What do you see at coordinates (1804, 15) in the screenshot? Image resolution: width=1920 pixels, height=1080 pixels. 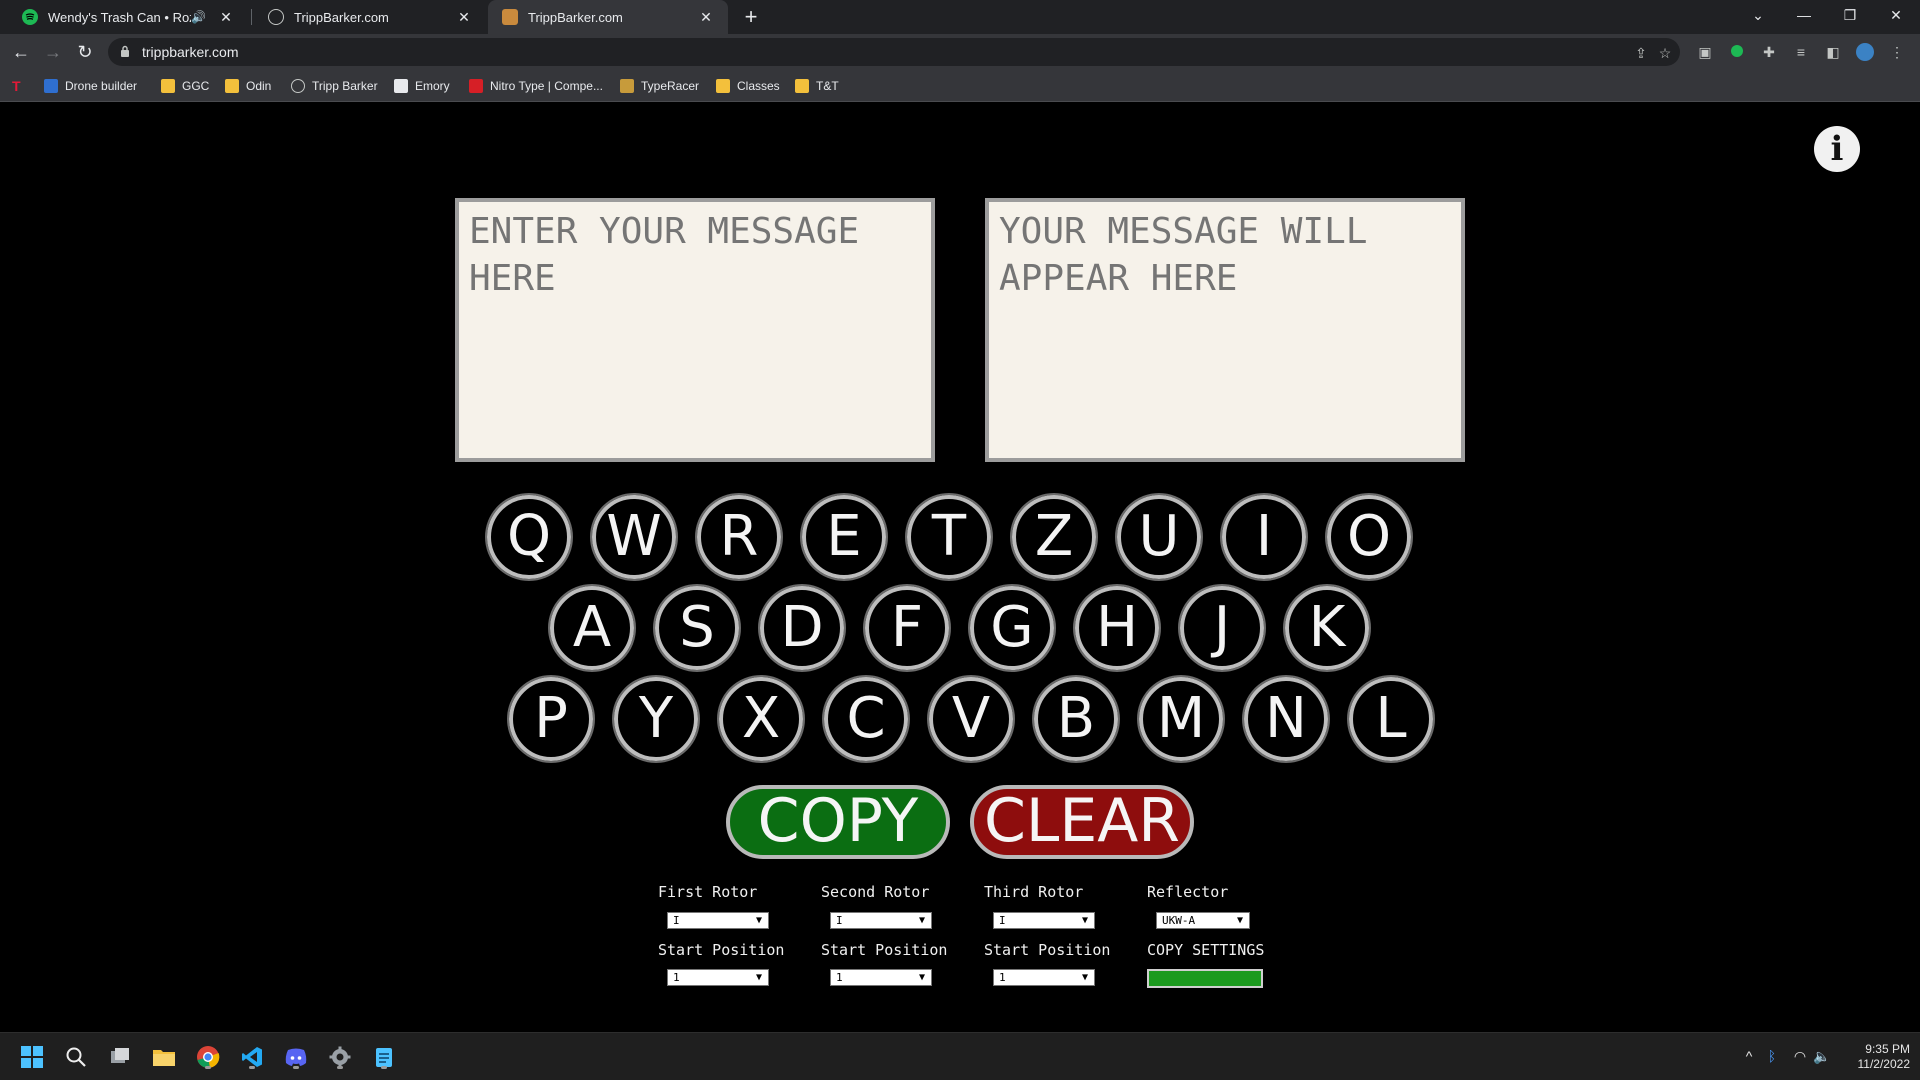 I see `minimize-button: —` at bounding box center [1804, 15].